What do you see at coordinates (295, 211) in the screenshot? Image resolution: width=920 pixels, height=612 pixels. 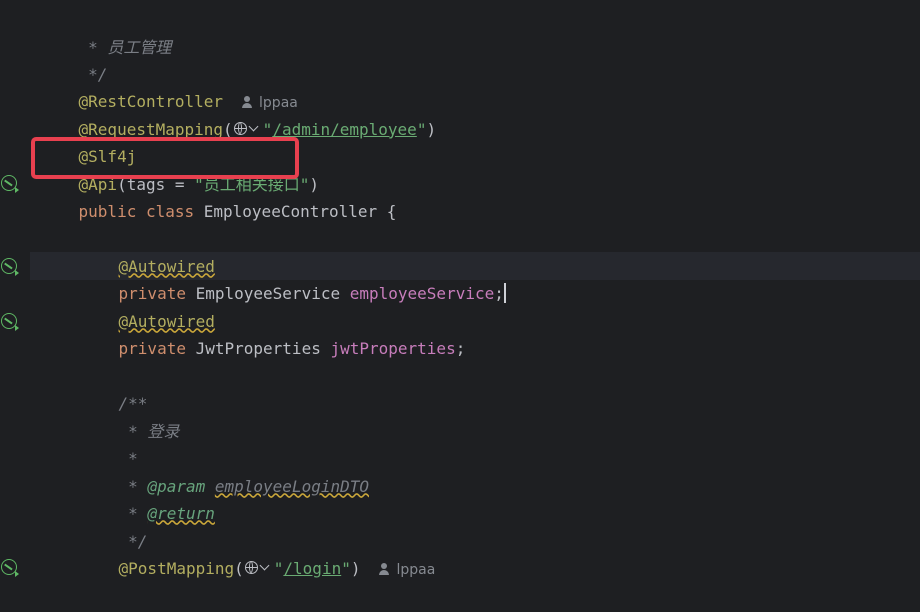 I see `class-name: EmployeeController {` at bounding box center [295, 211].